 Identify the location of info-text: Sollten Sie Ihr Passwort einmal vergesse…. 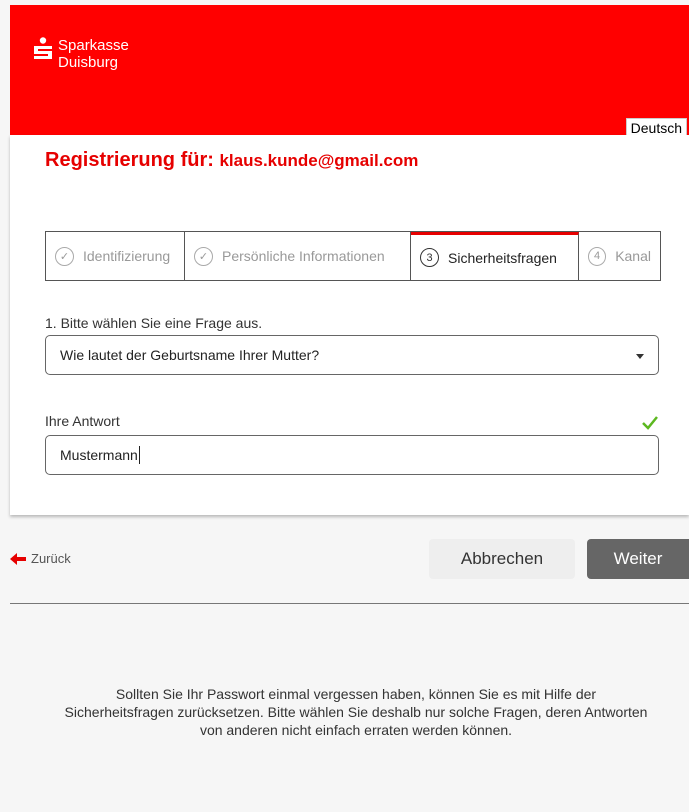
(356, 712).